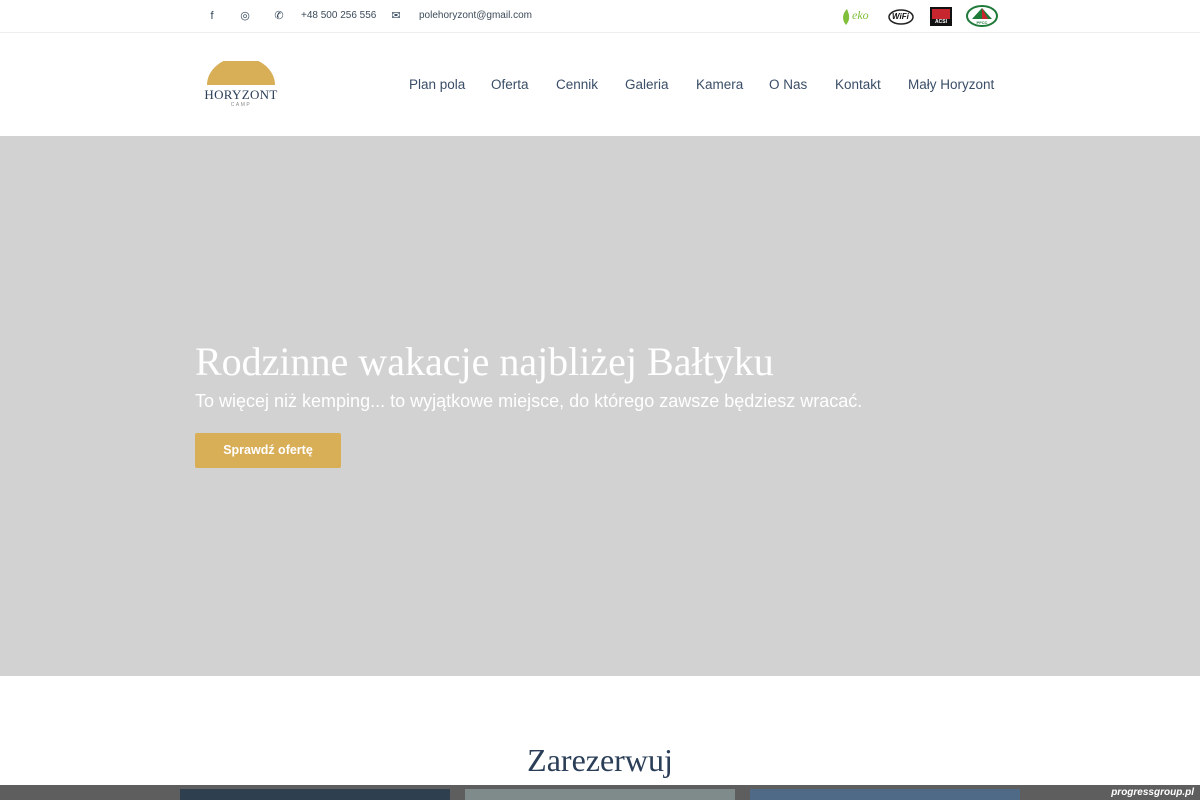  Describe the element at coordinates (241, 105) in the screenshot. I see `logo-subtitle: CAMP` at that location.